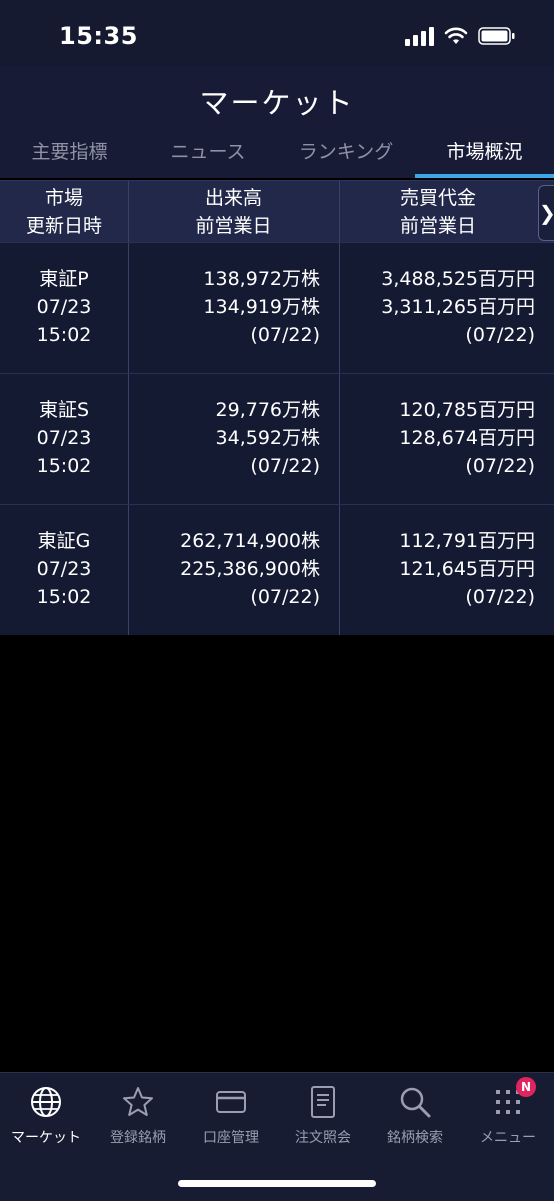 The image size is (554, 1201). I want to click on tab-bar-item-search: 銘柄検索, so click(415, 1121).